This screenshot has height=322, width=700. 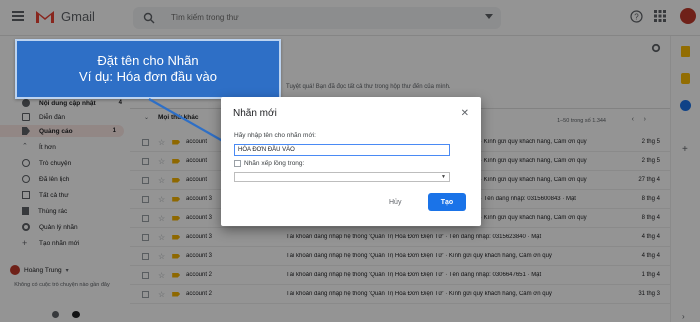 What do you see at coordinates (148, 60) in the screenshot?
I see `callout-line-1: Đặt tên cho Nhãn` at bounding box center [148, 60].